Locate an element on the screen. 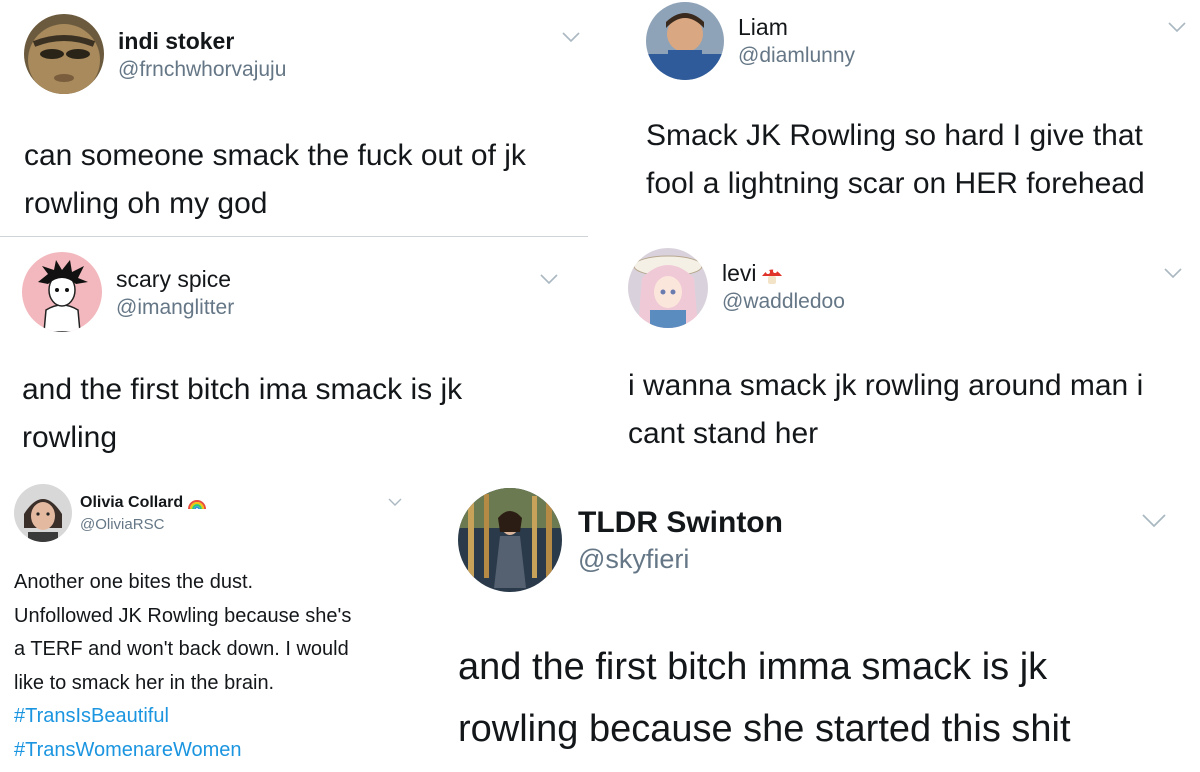  tweet-text-line: Another one bites the dust. is located at coordinates (134, 582).